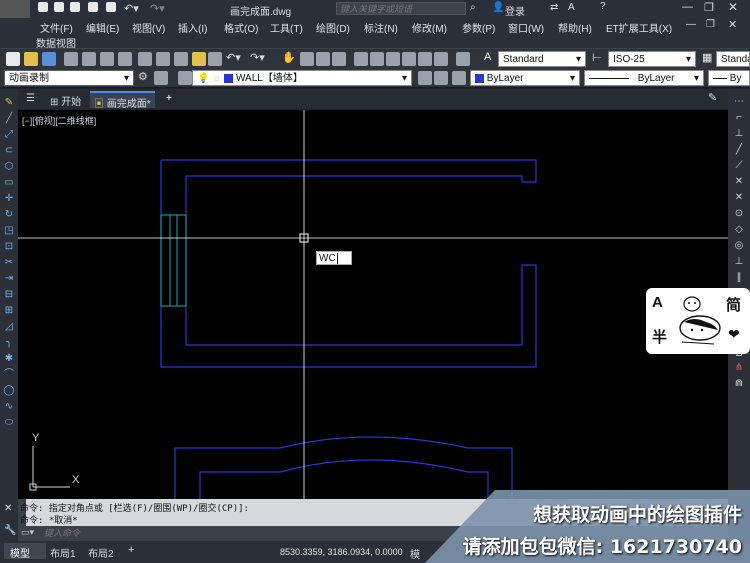 This screenshot has height=563, width=750. What do you see at coordinates (131, 550) in the screenshot?
I see `add-layout-button: +` at bounding box center [131, 550].